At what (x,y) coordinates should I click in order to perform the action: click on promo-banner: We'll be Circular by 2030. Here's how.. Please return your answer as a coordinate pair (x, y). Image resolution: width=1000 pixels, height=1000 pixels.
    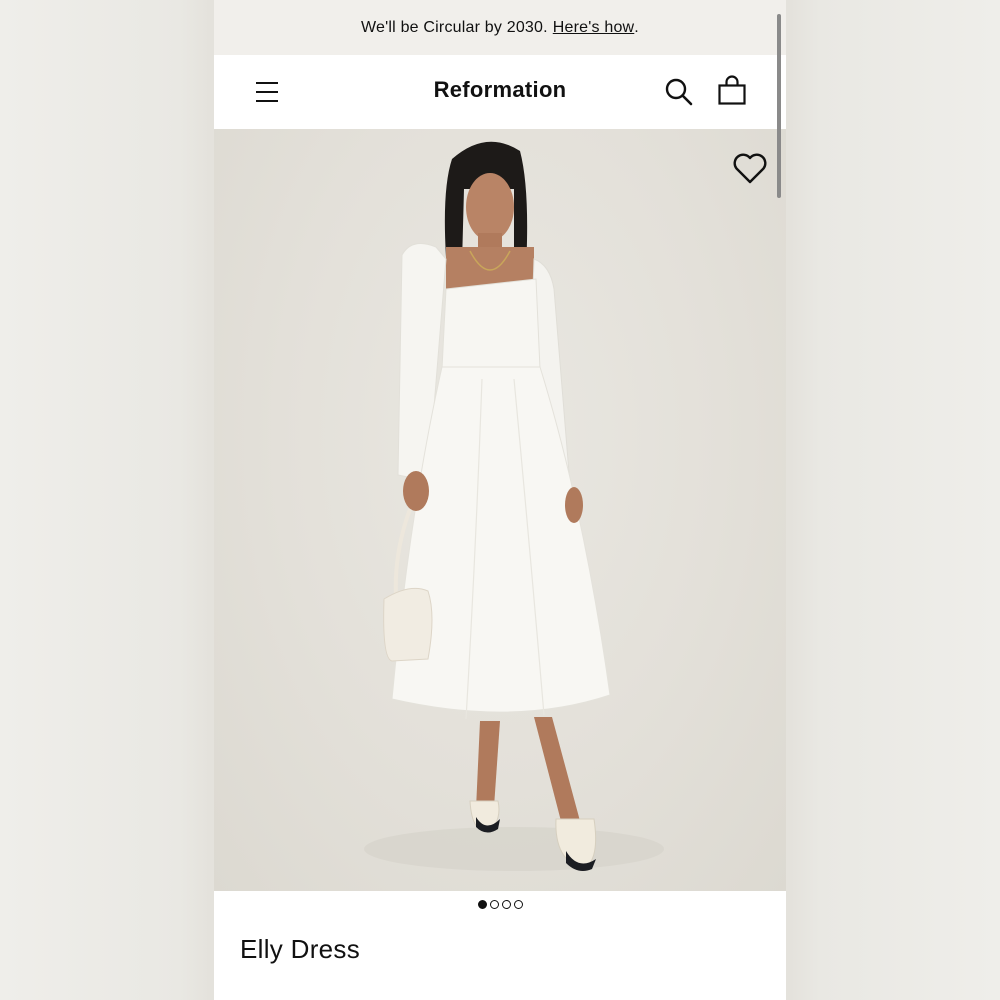
    Looking at the image, I should click on (500, 27).